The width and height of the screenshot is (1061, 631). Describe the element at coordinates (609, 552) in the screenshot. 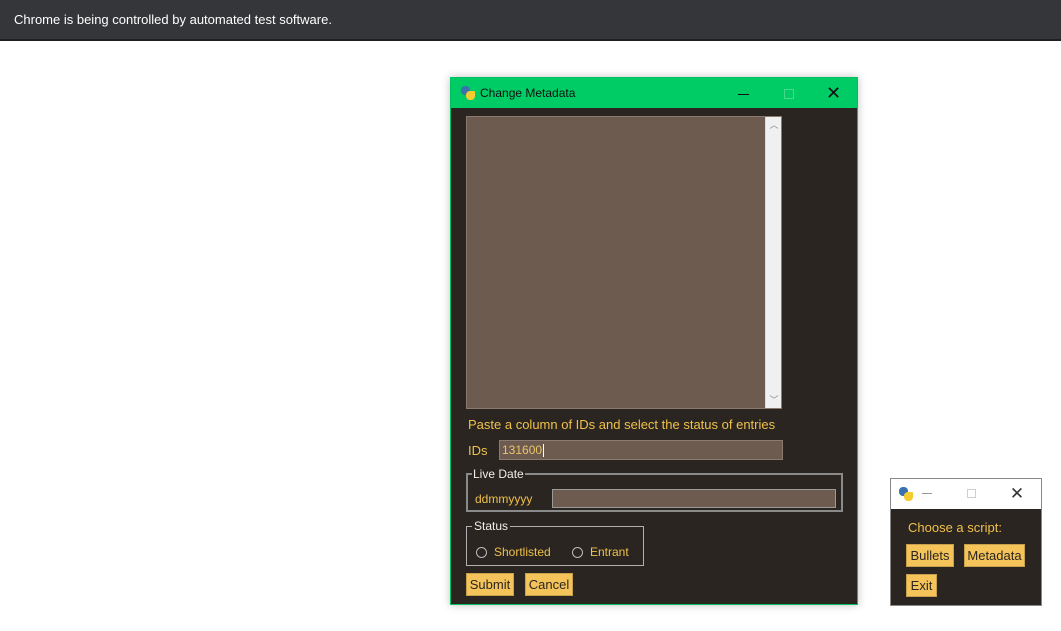

I see `radio-entrant-label: Entrant` at that location.